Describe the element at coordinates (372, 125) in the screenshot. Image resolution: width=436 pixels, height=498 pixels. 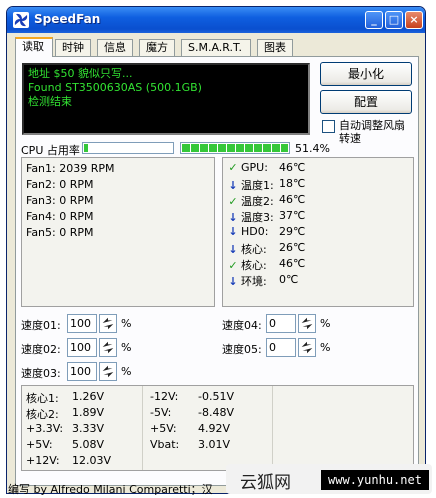
I see `auto-fan-speed-label: 自动调整风扇` at that location.